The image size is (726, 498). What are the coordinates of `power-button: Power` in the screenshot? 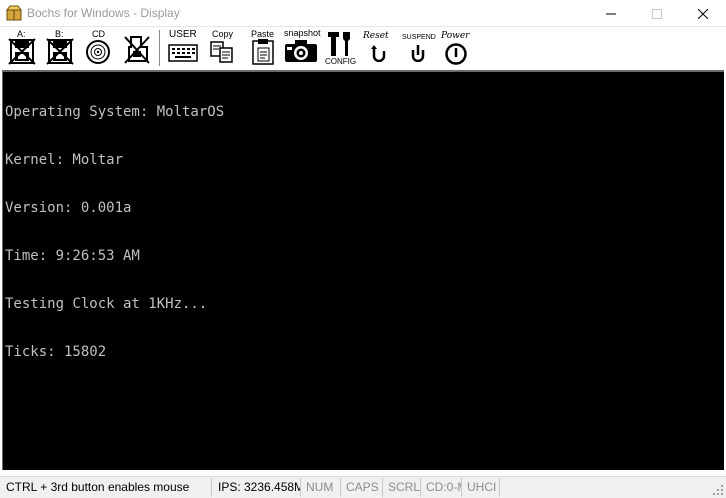 It's located at (456, 48).